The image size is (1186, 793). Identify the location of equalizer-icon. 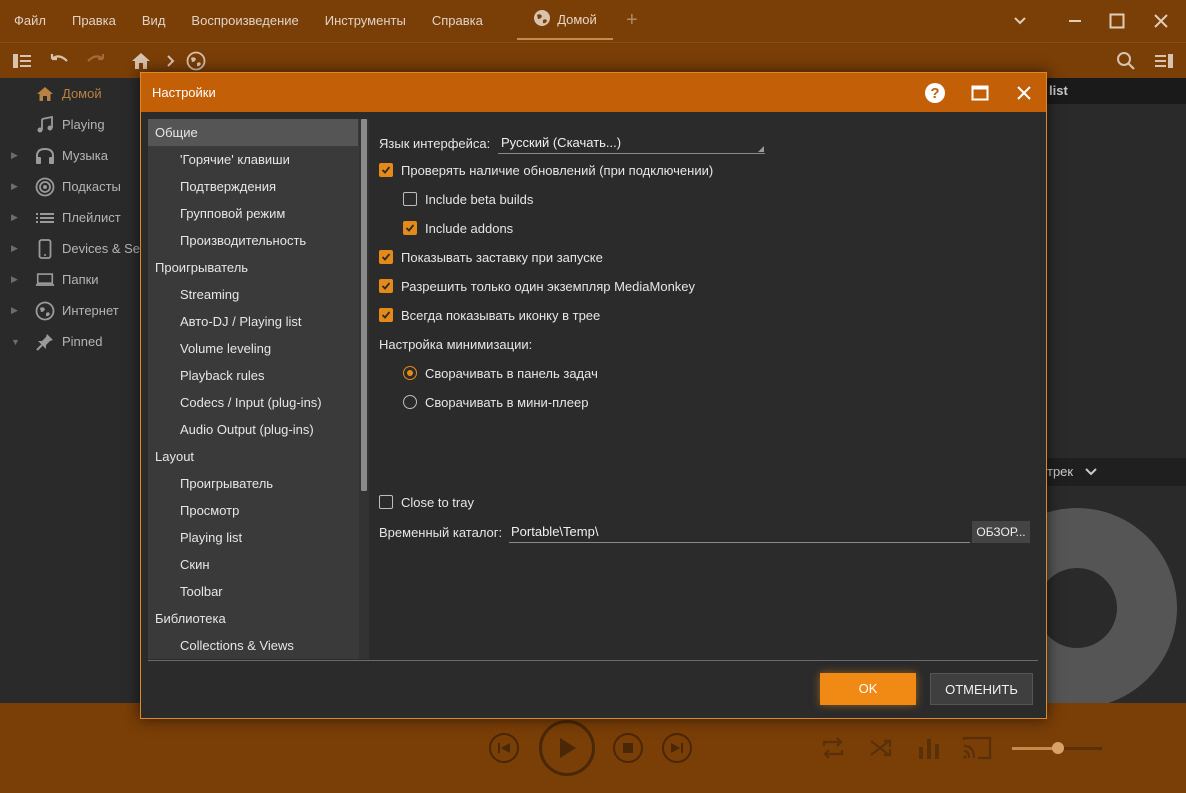
(929, 749).